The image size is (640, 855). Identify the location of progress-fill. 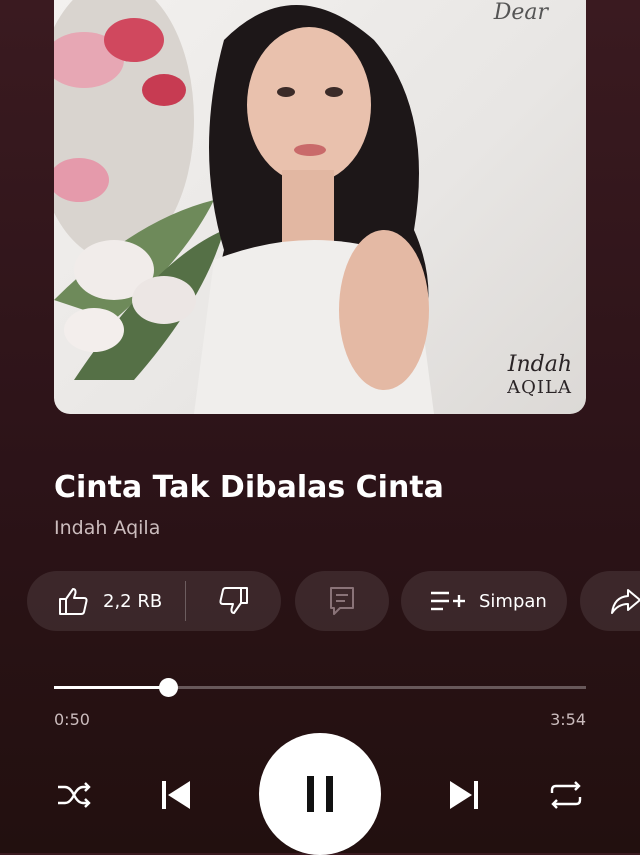
(111, 687).